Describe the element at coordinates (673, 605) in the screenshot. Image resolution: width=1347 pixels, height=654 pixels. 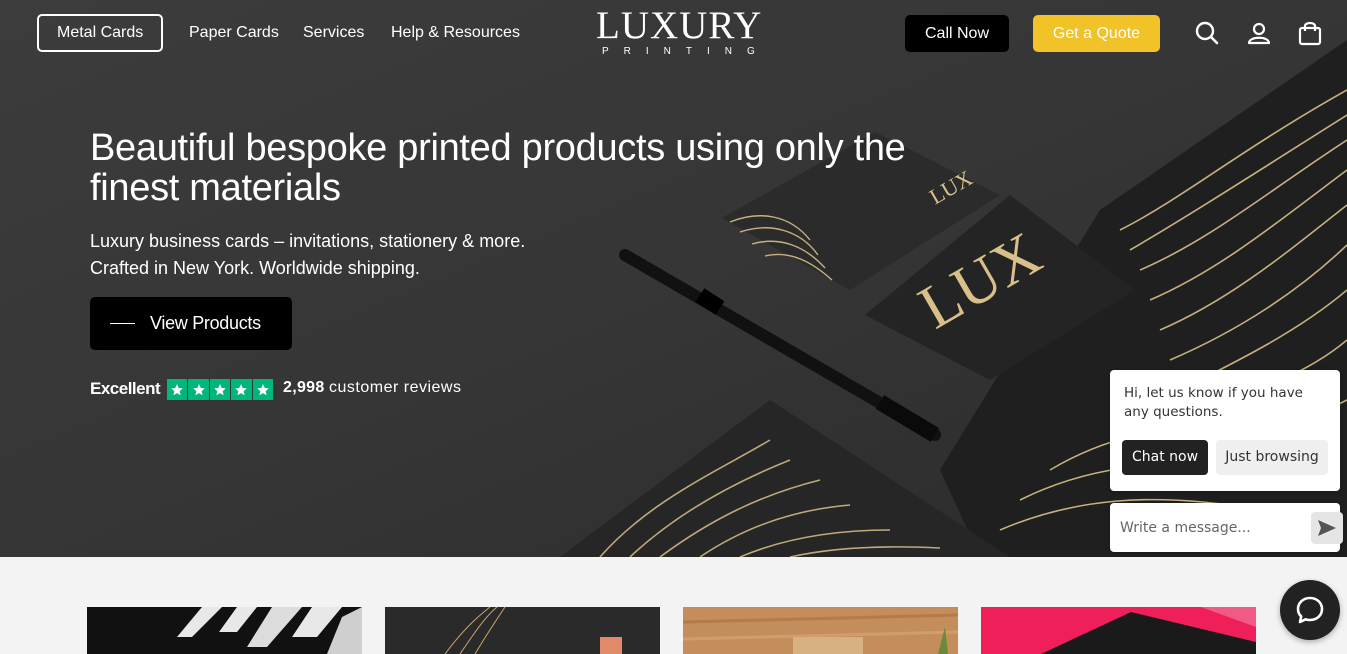
I see `product-grid` at that location.